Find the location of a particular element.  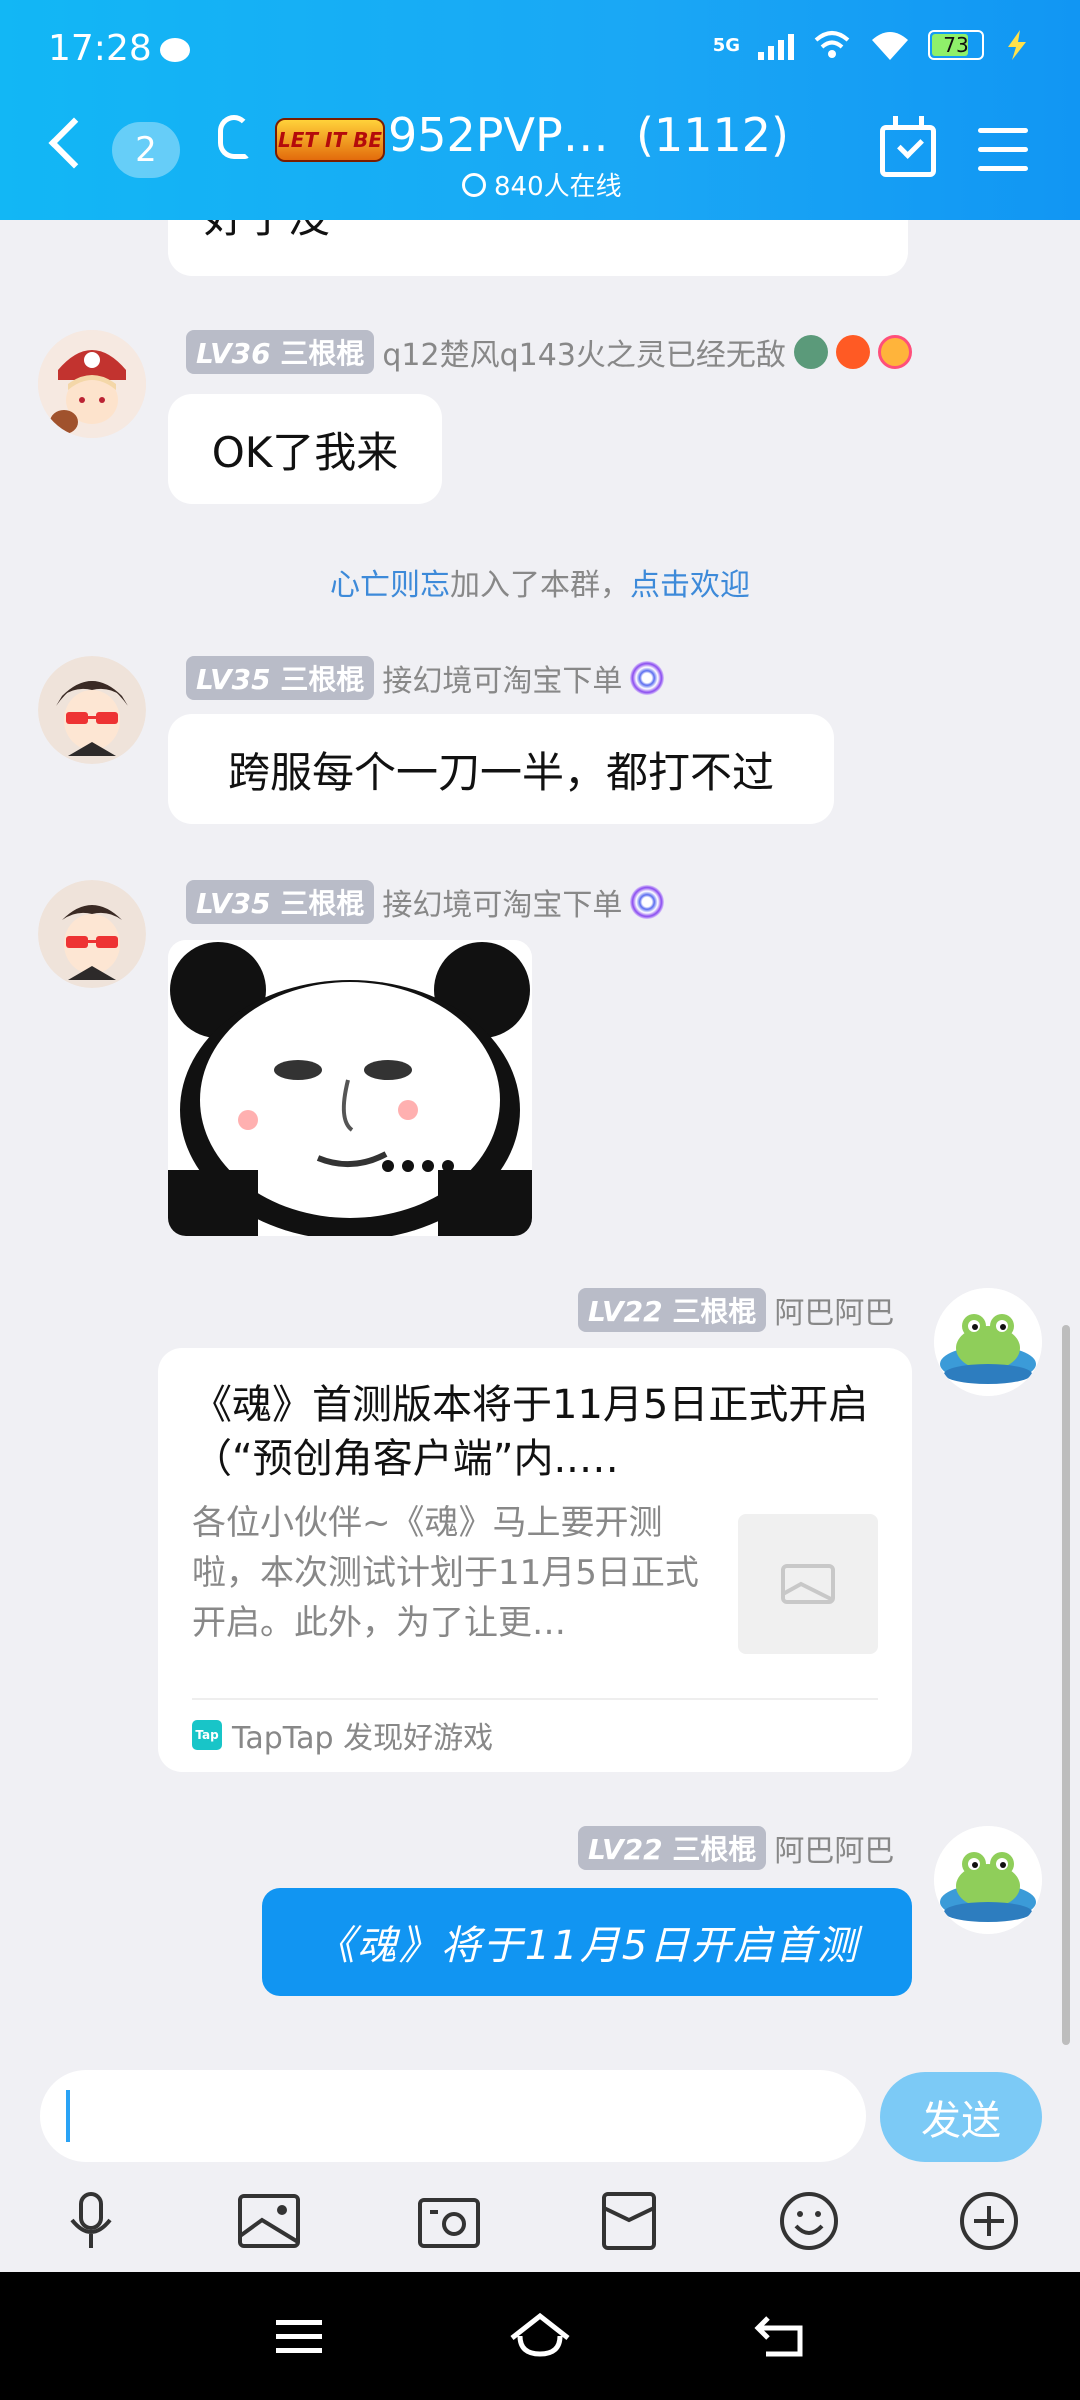

text-cursor is located at coordinates (68, 2116).